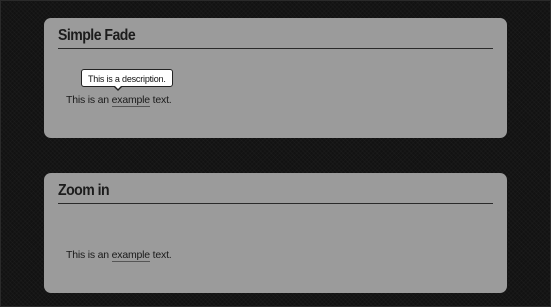 Image resolution: width=551 pixels, height=307 pixels. What do you see at coordinates (97, 35) in the screenshot?
I see `panel-title: Simple Fade` at bounding box center [97, 35].